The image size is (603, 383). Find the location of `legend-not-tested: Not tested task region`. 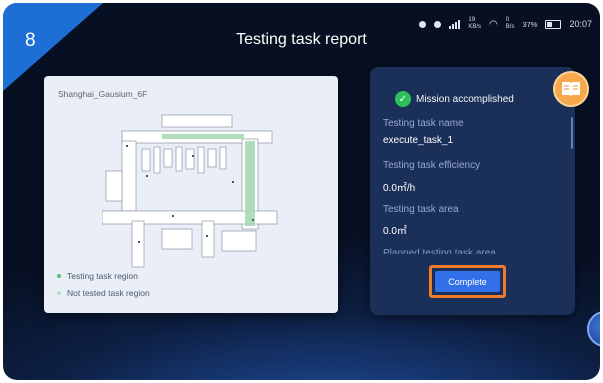

legend-not-tested: Not tested task region is located at coordinates (103, 293).